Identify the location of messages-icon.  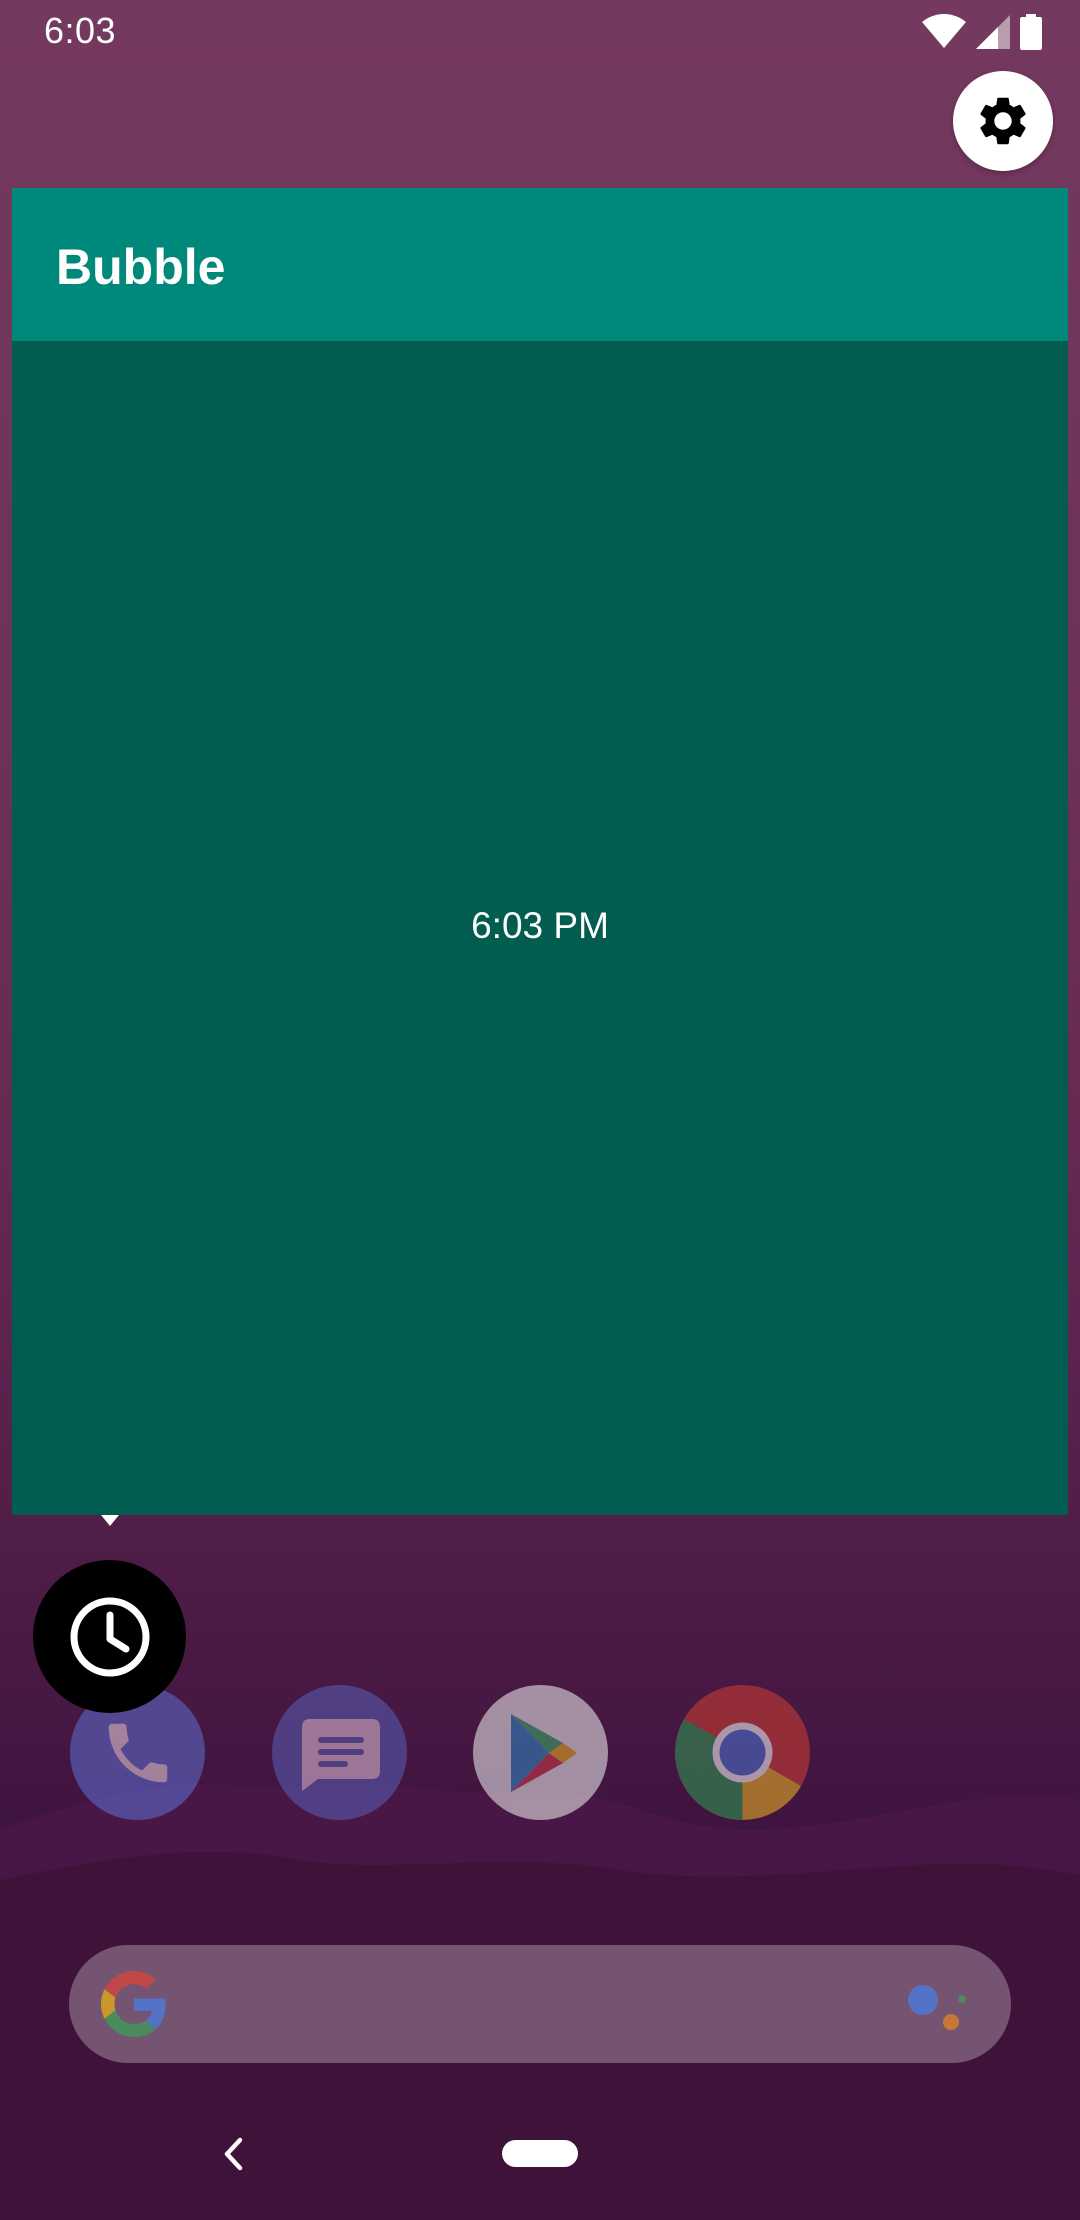
(340, 1754).